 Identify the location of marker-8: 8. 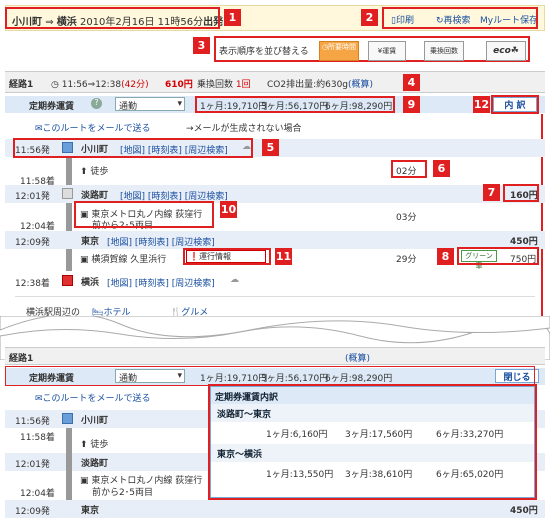
(445, 256).